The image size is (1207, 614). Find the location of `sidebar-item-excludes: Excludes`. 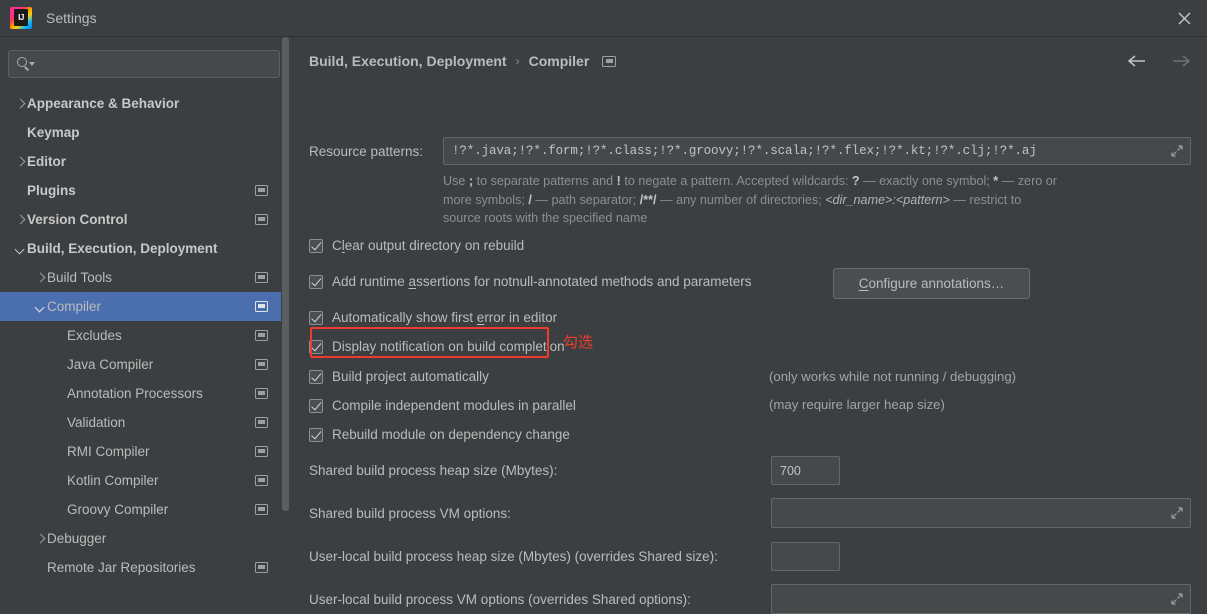

sidebar-item-excludes: Excludes is located at coordinates (141, 335).